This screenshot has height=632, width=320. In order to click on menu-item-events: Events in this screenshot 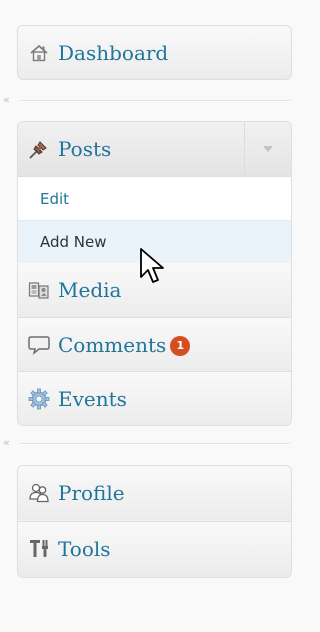, I will do `click(154, 398)`.